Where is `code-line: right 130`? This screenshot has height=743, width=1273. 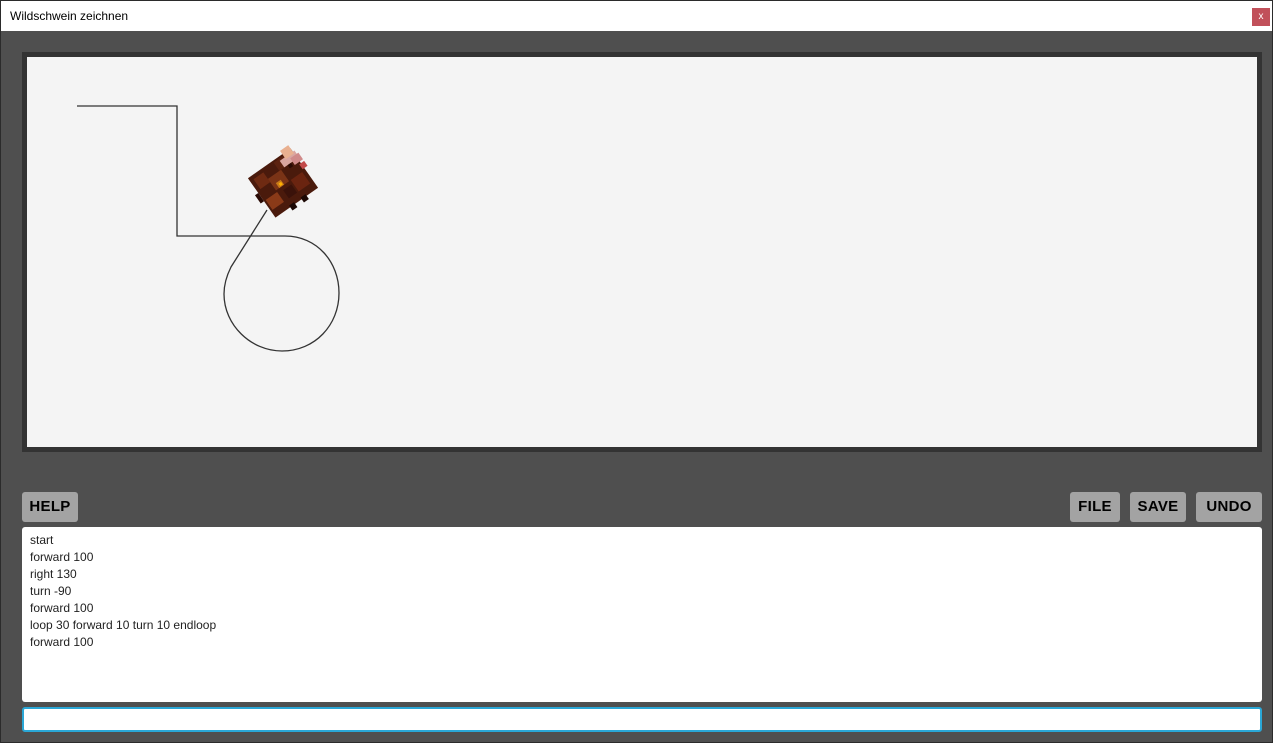 code-line: right 130 is located at coordinates (53, 574).